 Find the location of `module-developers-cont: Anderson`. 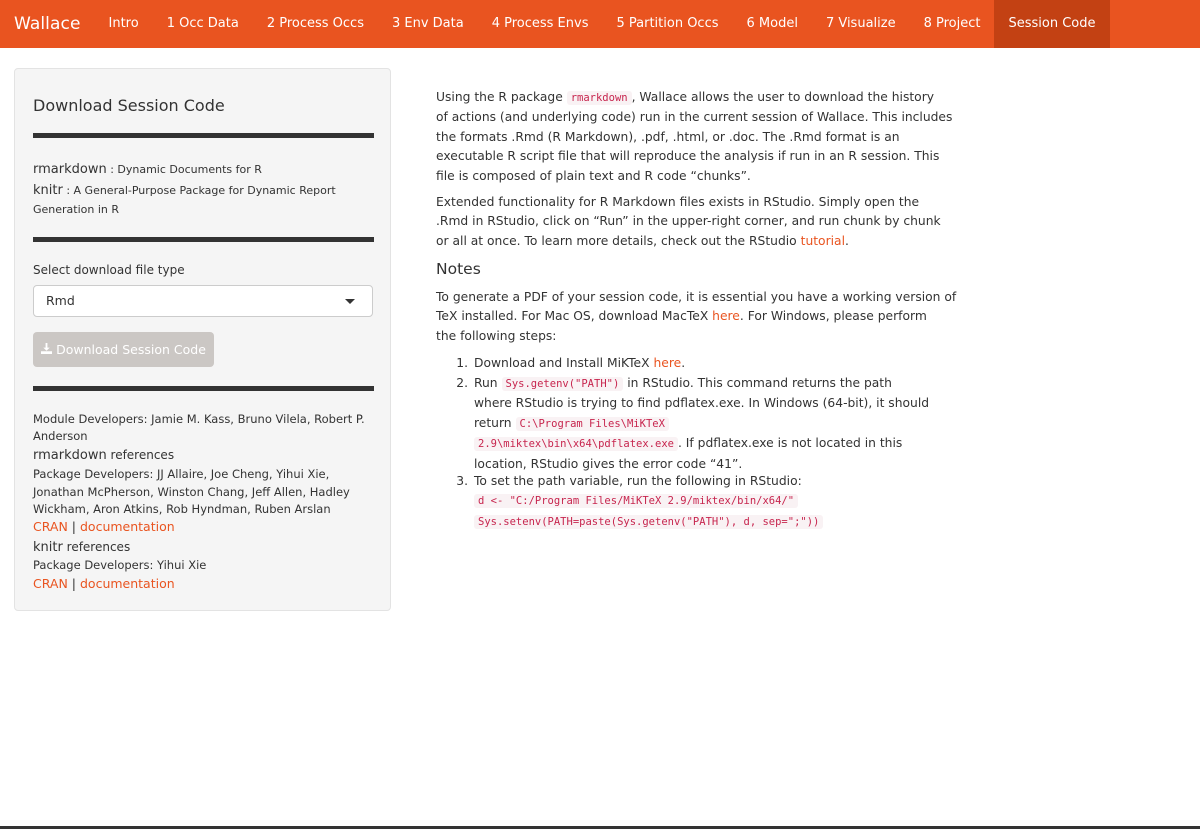

module-developers-cont: Anderson is located at coordinates (60, 436).